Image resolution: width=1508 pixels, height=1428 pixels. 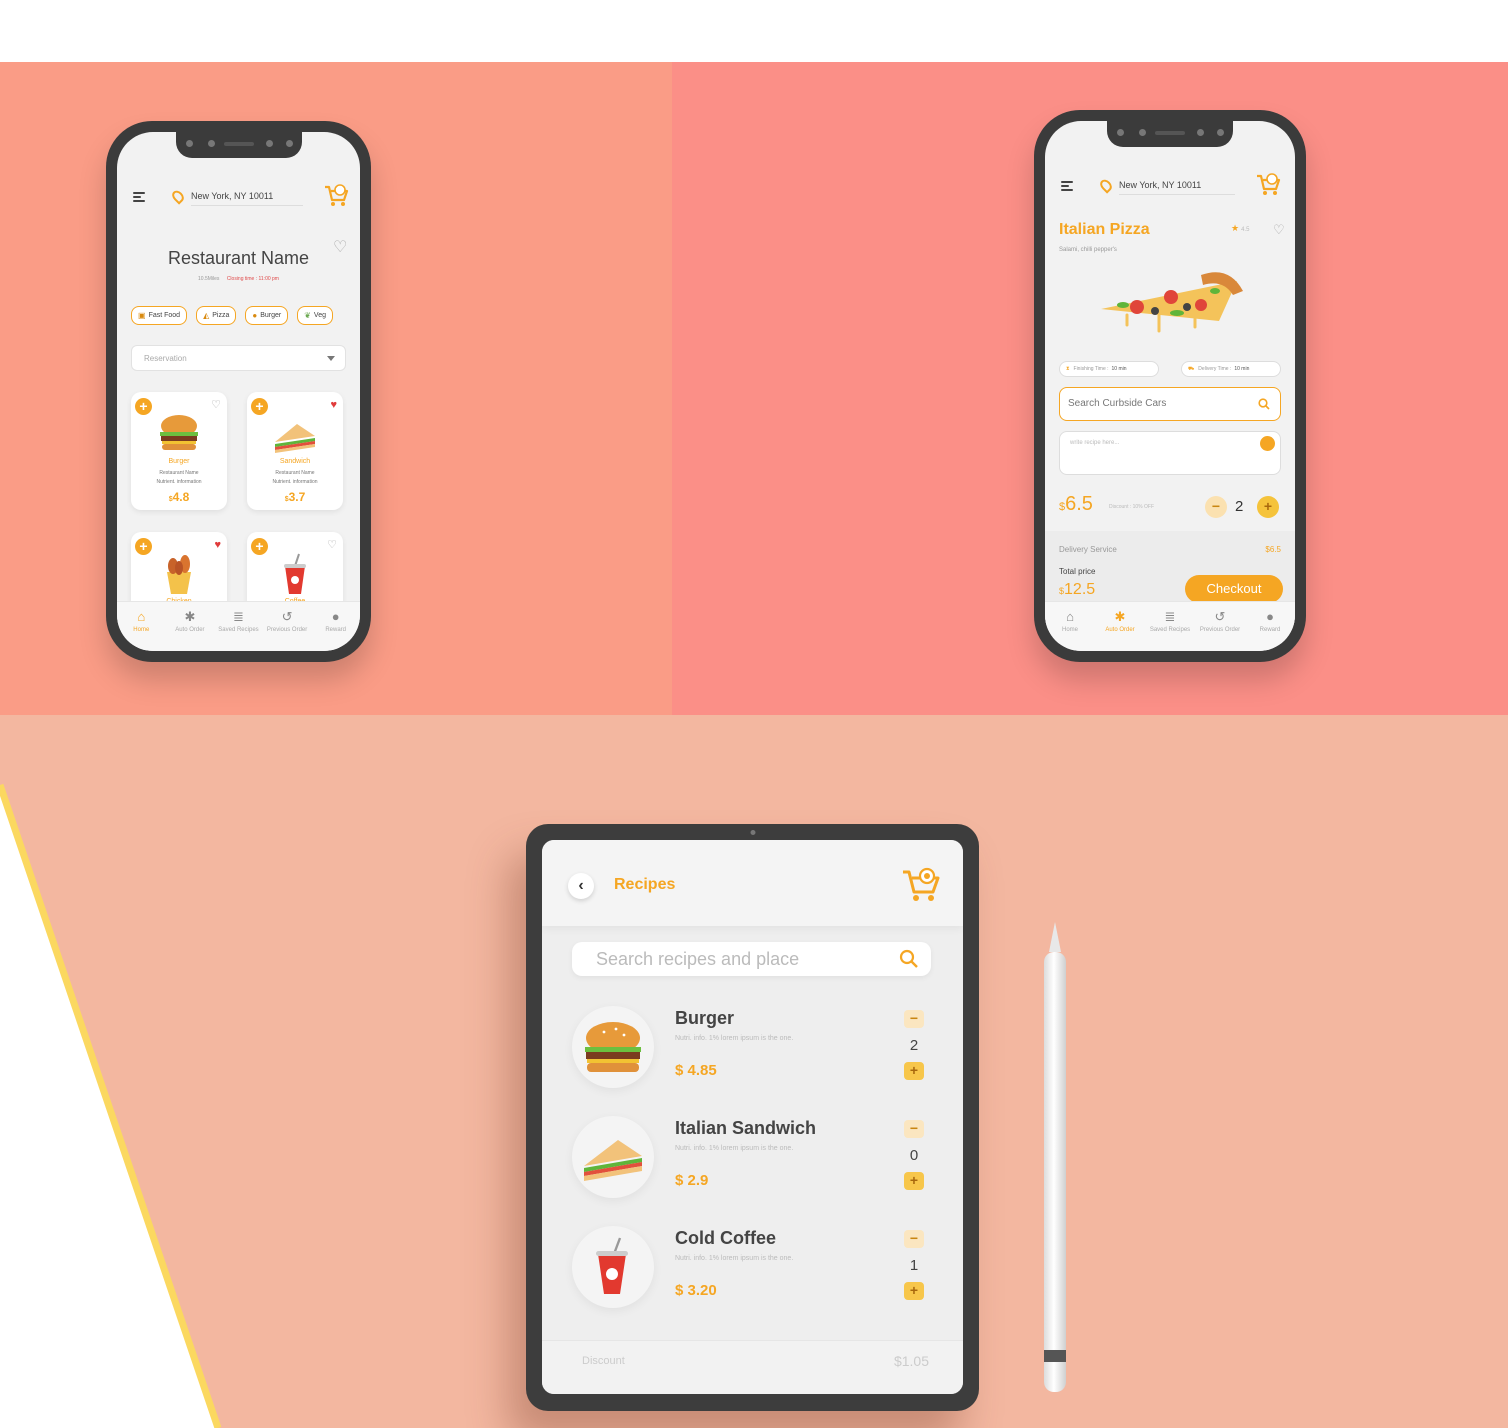 I want to click on sandwich-image, so click(x=295, y=438).